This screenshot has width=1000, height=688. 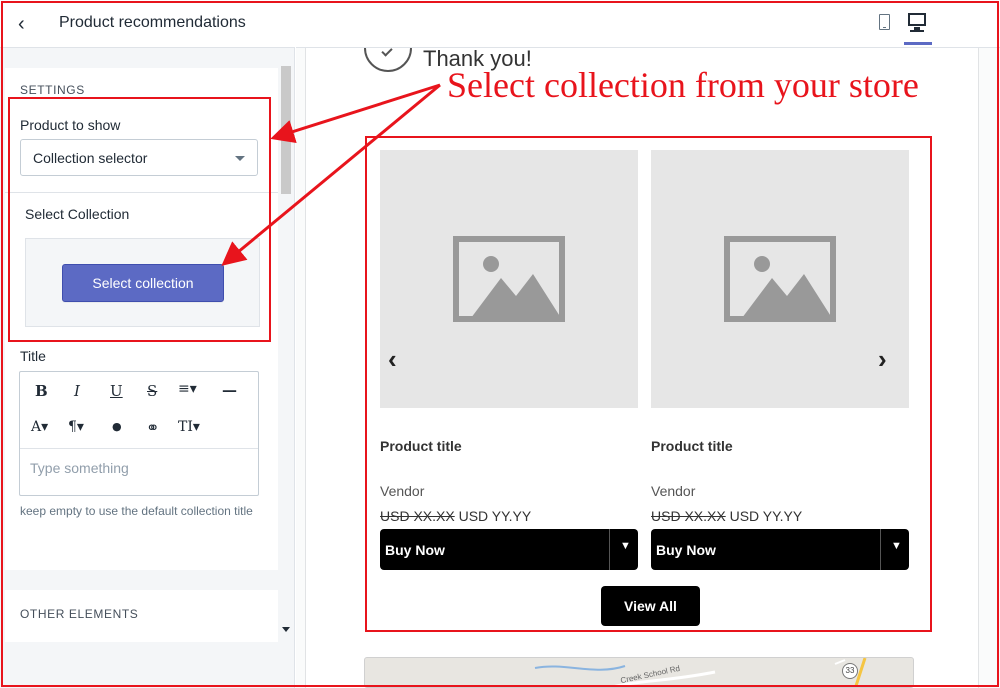 I want to click on annotation-text: Select collection from your store, so click(x=683, y=85).